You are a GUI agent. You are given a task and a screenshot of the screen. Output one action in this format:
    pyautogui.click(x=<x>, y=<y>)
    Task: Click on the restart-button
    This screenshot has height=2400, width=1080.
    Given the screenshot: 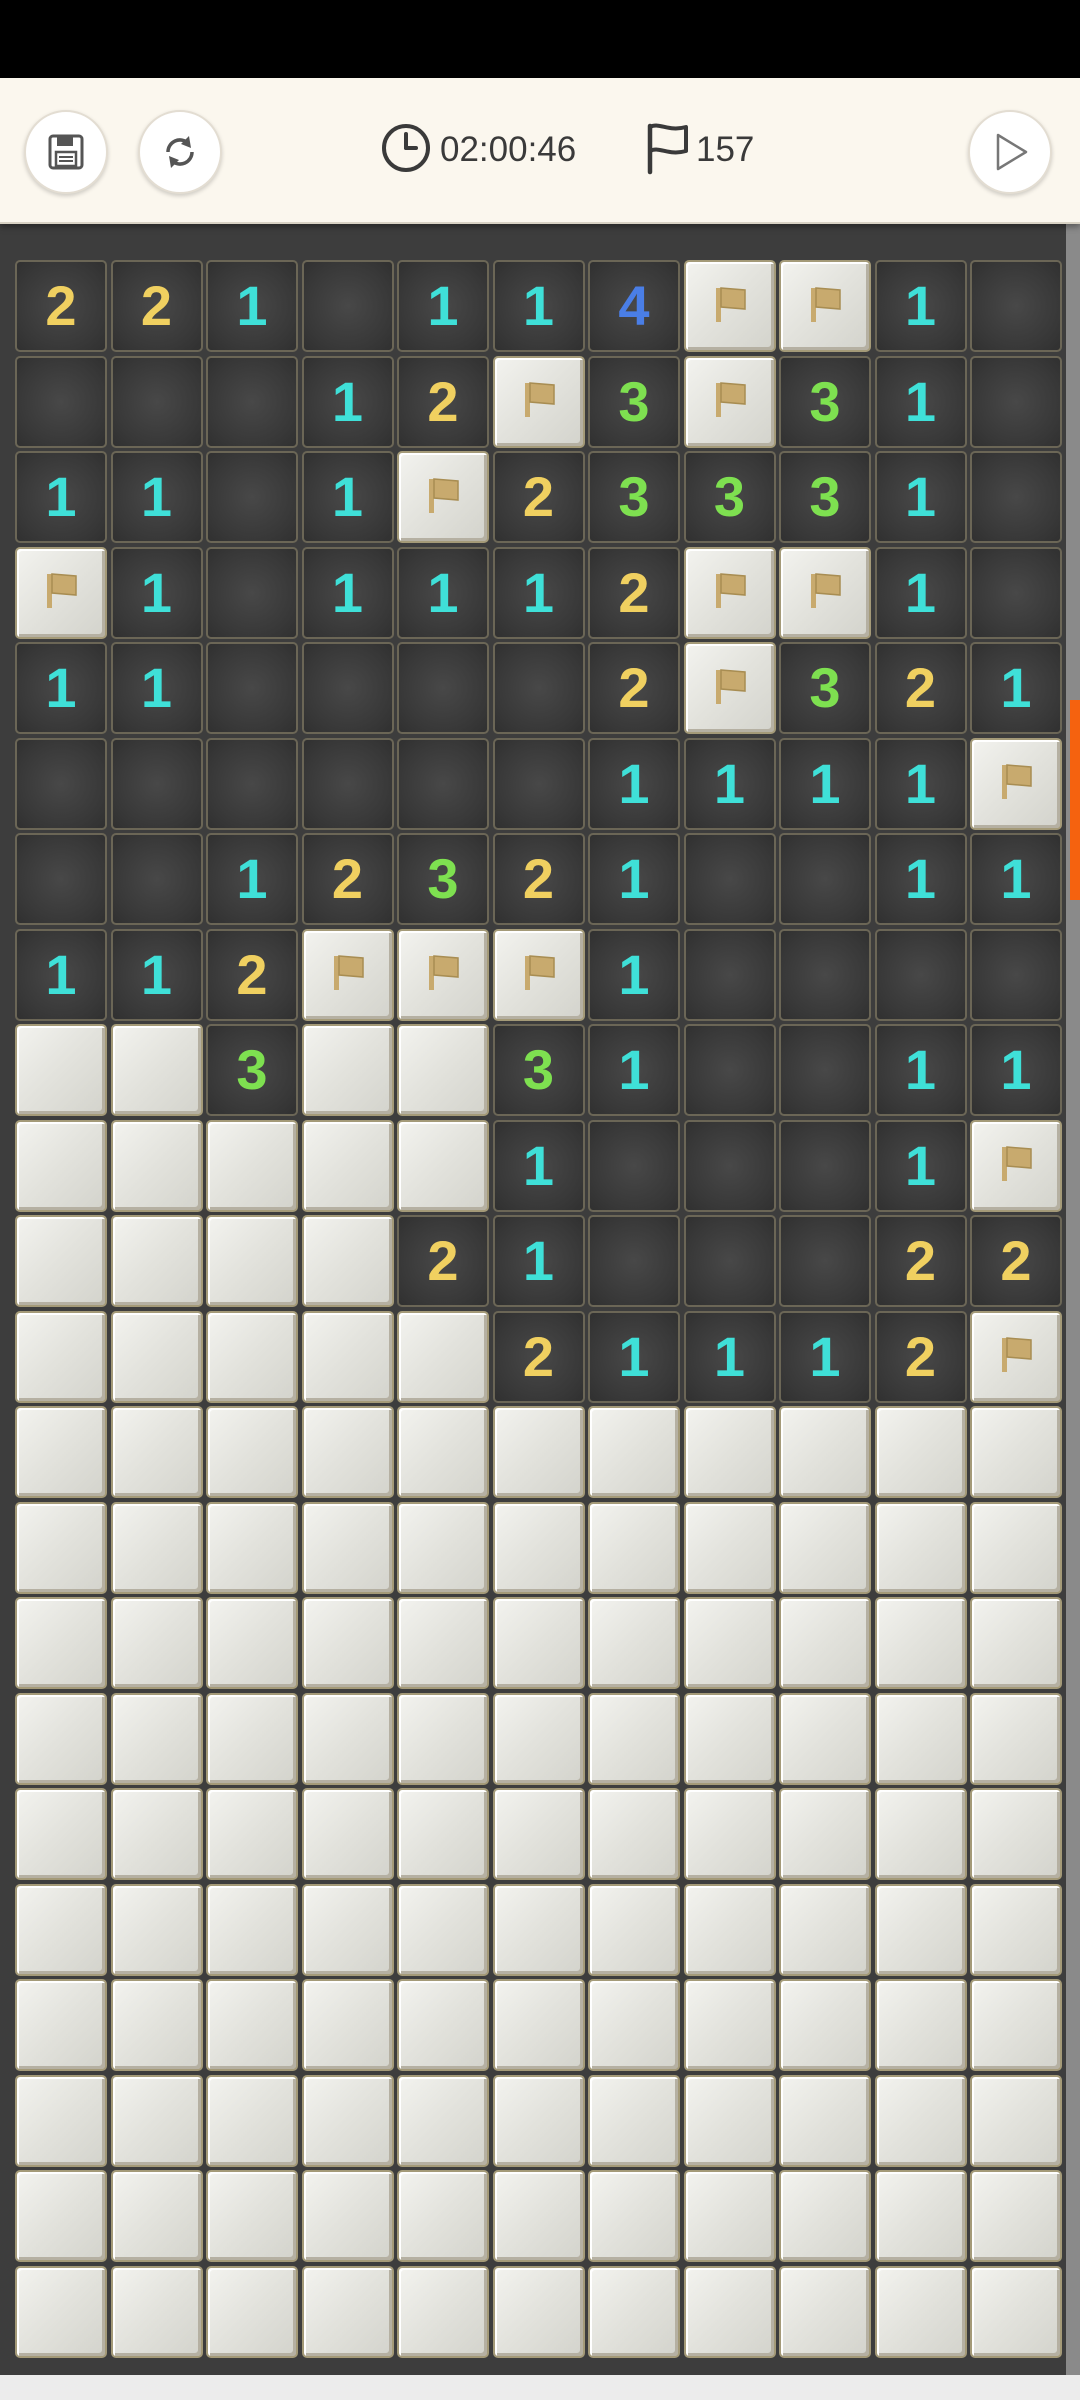 What is the action you would take?
    pyautogui.click(x=180, y=152)
    